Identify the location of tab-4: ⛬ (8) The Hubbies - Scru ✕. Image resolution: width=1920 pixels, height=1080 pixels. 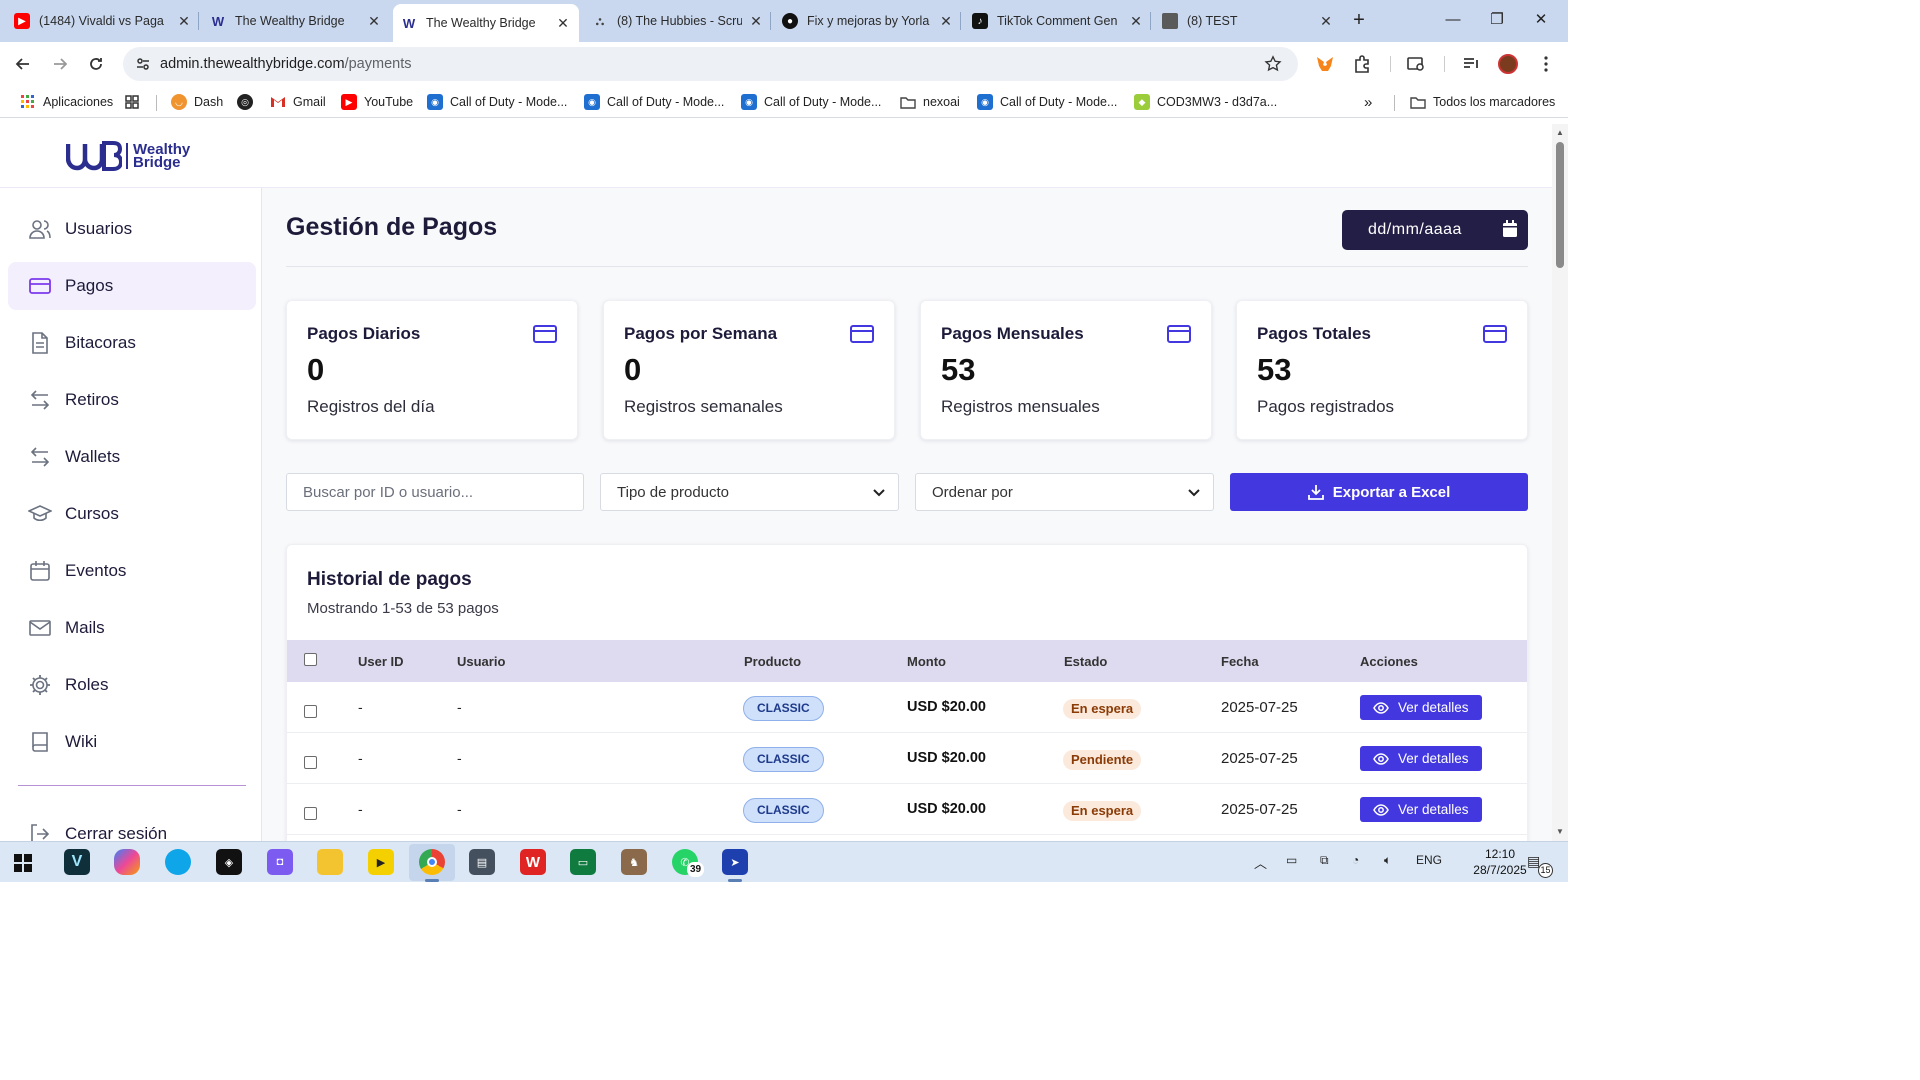
(678, 21).